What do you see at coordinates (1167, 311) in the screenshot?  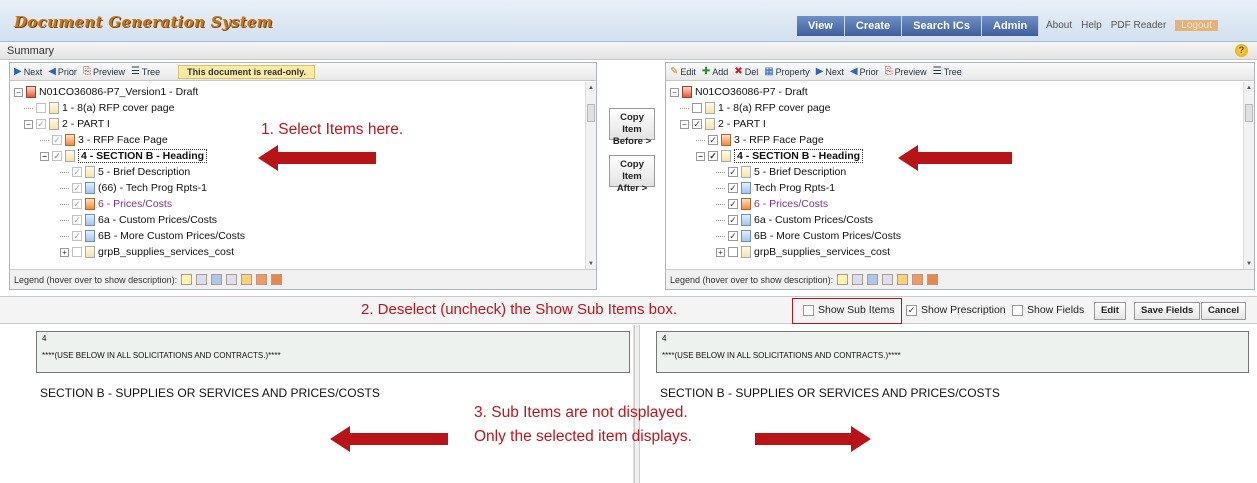 I see `save-fields-button: Save Fields` at bounding box center [1167, 311].